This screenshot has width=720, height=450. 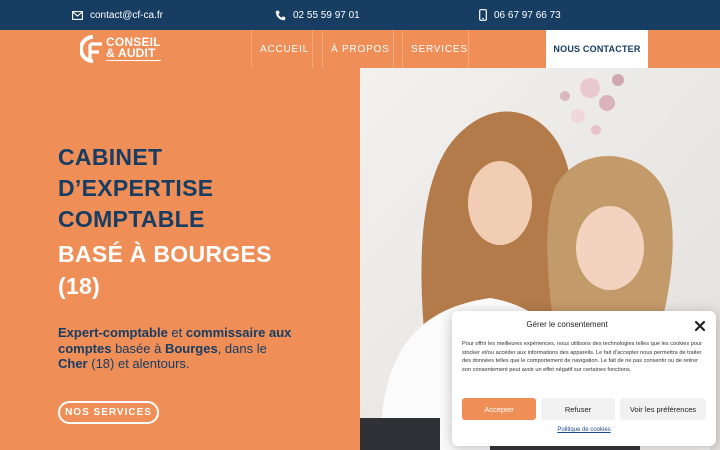 I want to click on email-text: contact@cf-ca.fr, so click(x=126, y=15).